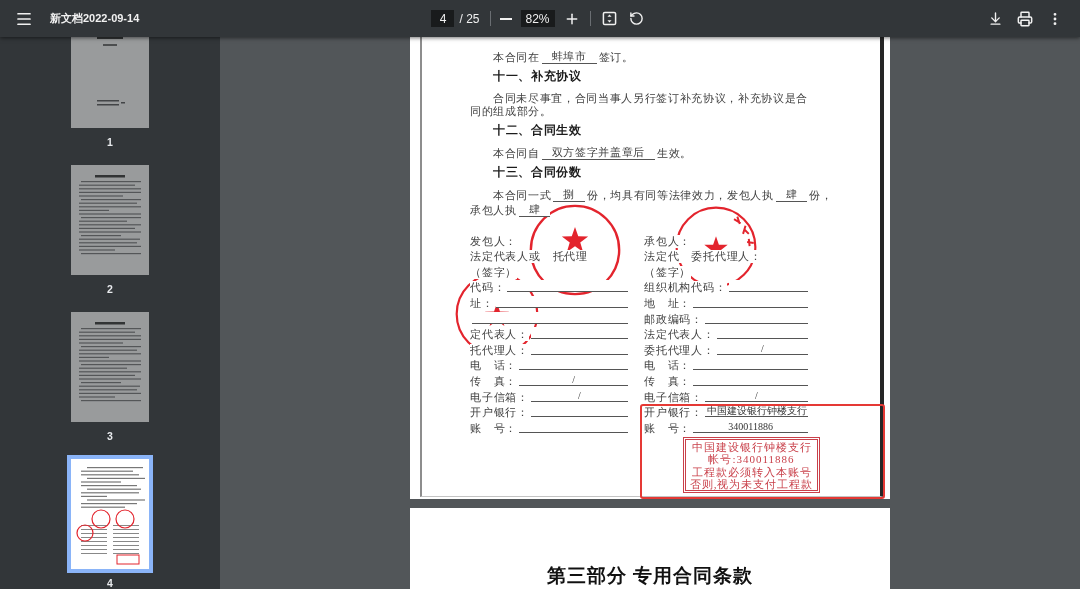 Image resolution: width=1080 pixels, height=589 pixels. I want to click on section-heading: 十一、补充协议, so click(537, 76).